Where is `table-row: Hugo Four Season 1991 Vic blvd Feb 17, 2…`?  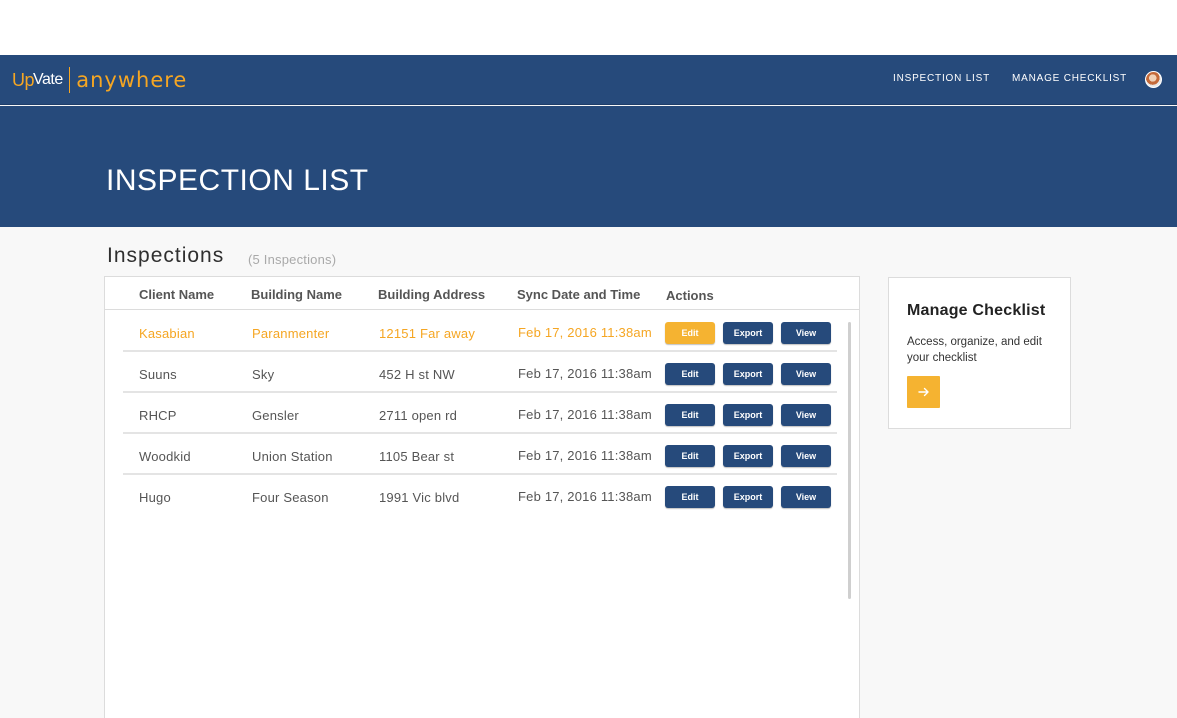
table-row: Hugo Four Season 1991 Vic blvd Feb 17, 2… is located at coordinates (480, 495).